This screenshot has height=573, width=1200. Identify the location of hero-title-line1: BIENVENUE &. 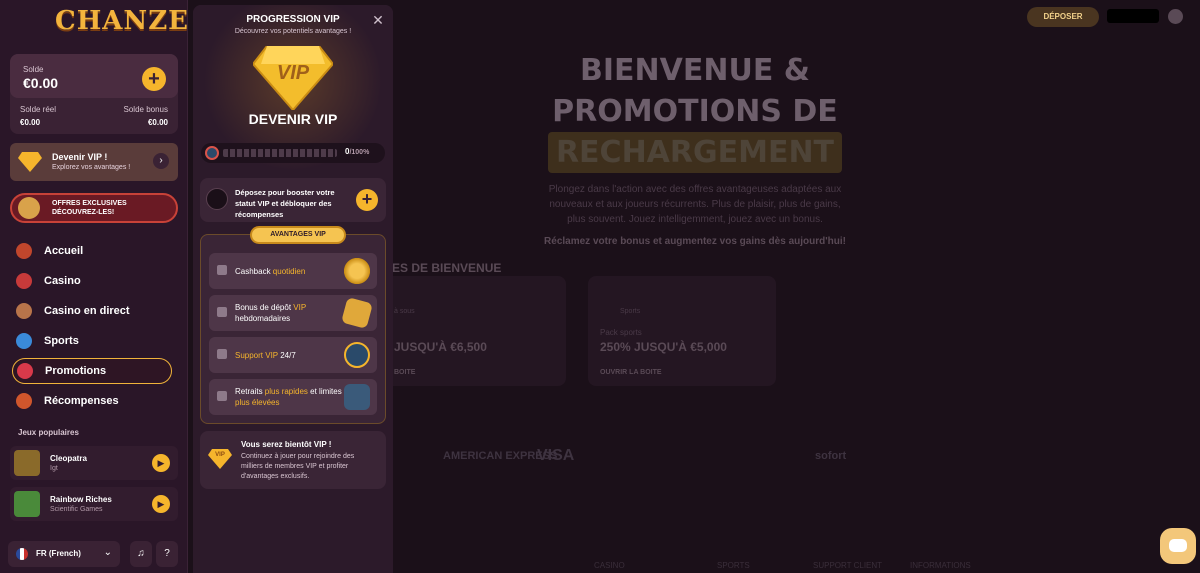
(695, 70).